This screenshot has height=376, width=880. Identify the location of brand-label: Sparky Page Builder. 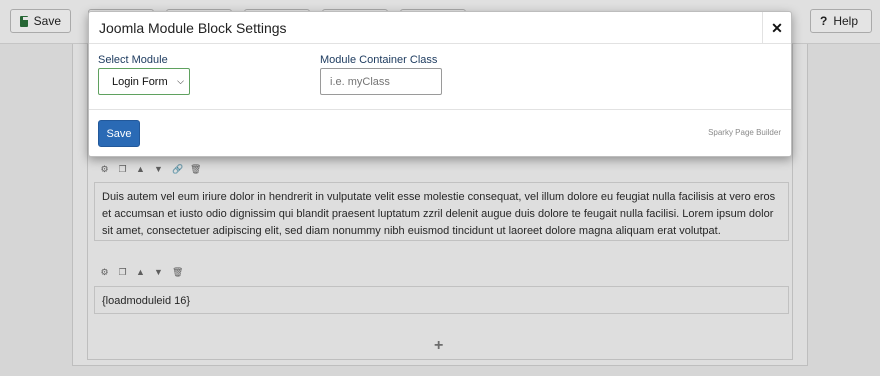
(744, 132).